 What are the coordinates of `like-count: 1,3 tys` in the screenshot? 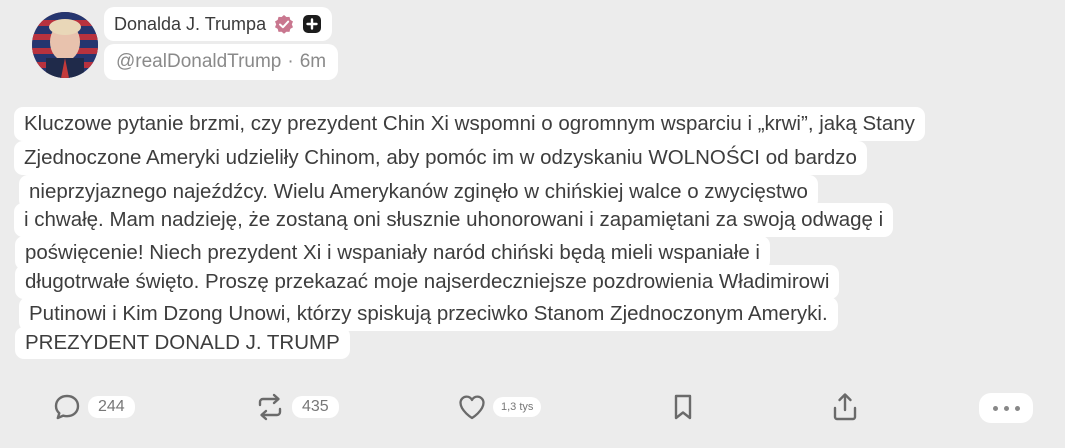 It's located at (517, 407).